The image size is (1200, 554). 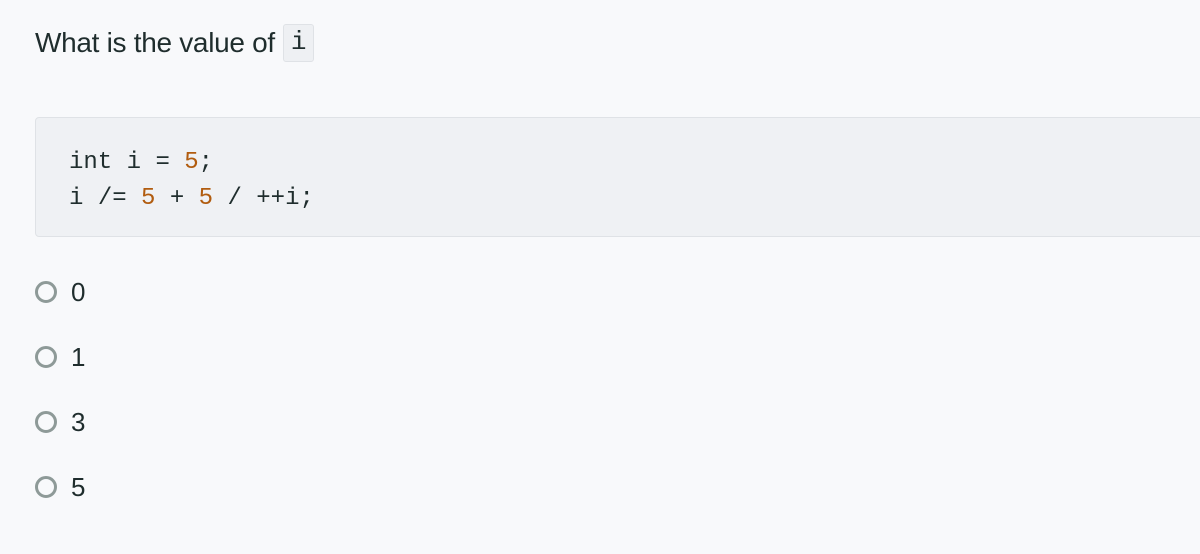 I want to click on code-operator: /=, so click(x=112, y=198).